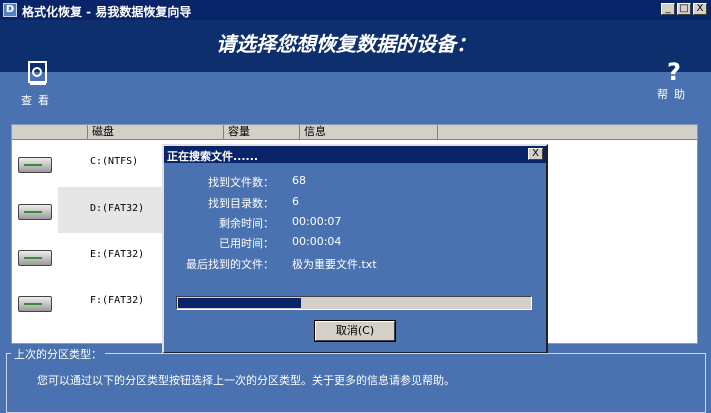 The height and width of the screenshot is (413, 711). What do you see at coordinates (355, 10) in the screenshot?
I see `title-bar: D 格式化恢复 - 易我数据恢复向导 _ □ X` at bounding box center [355, 10].